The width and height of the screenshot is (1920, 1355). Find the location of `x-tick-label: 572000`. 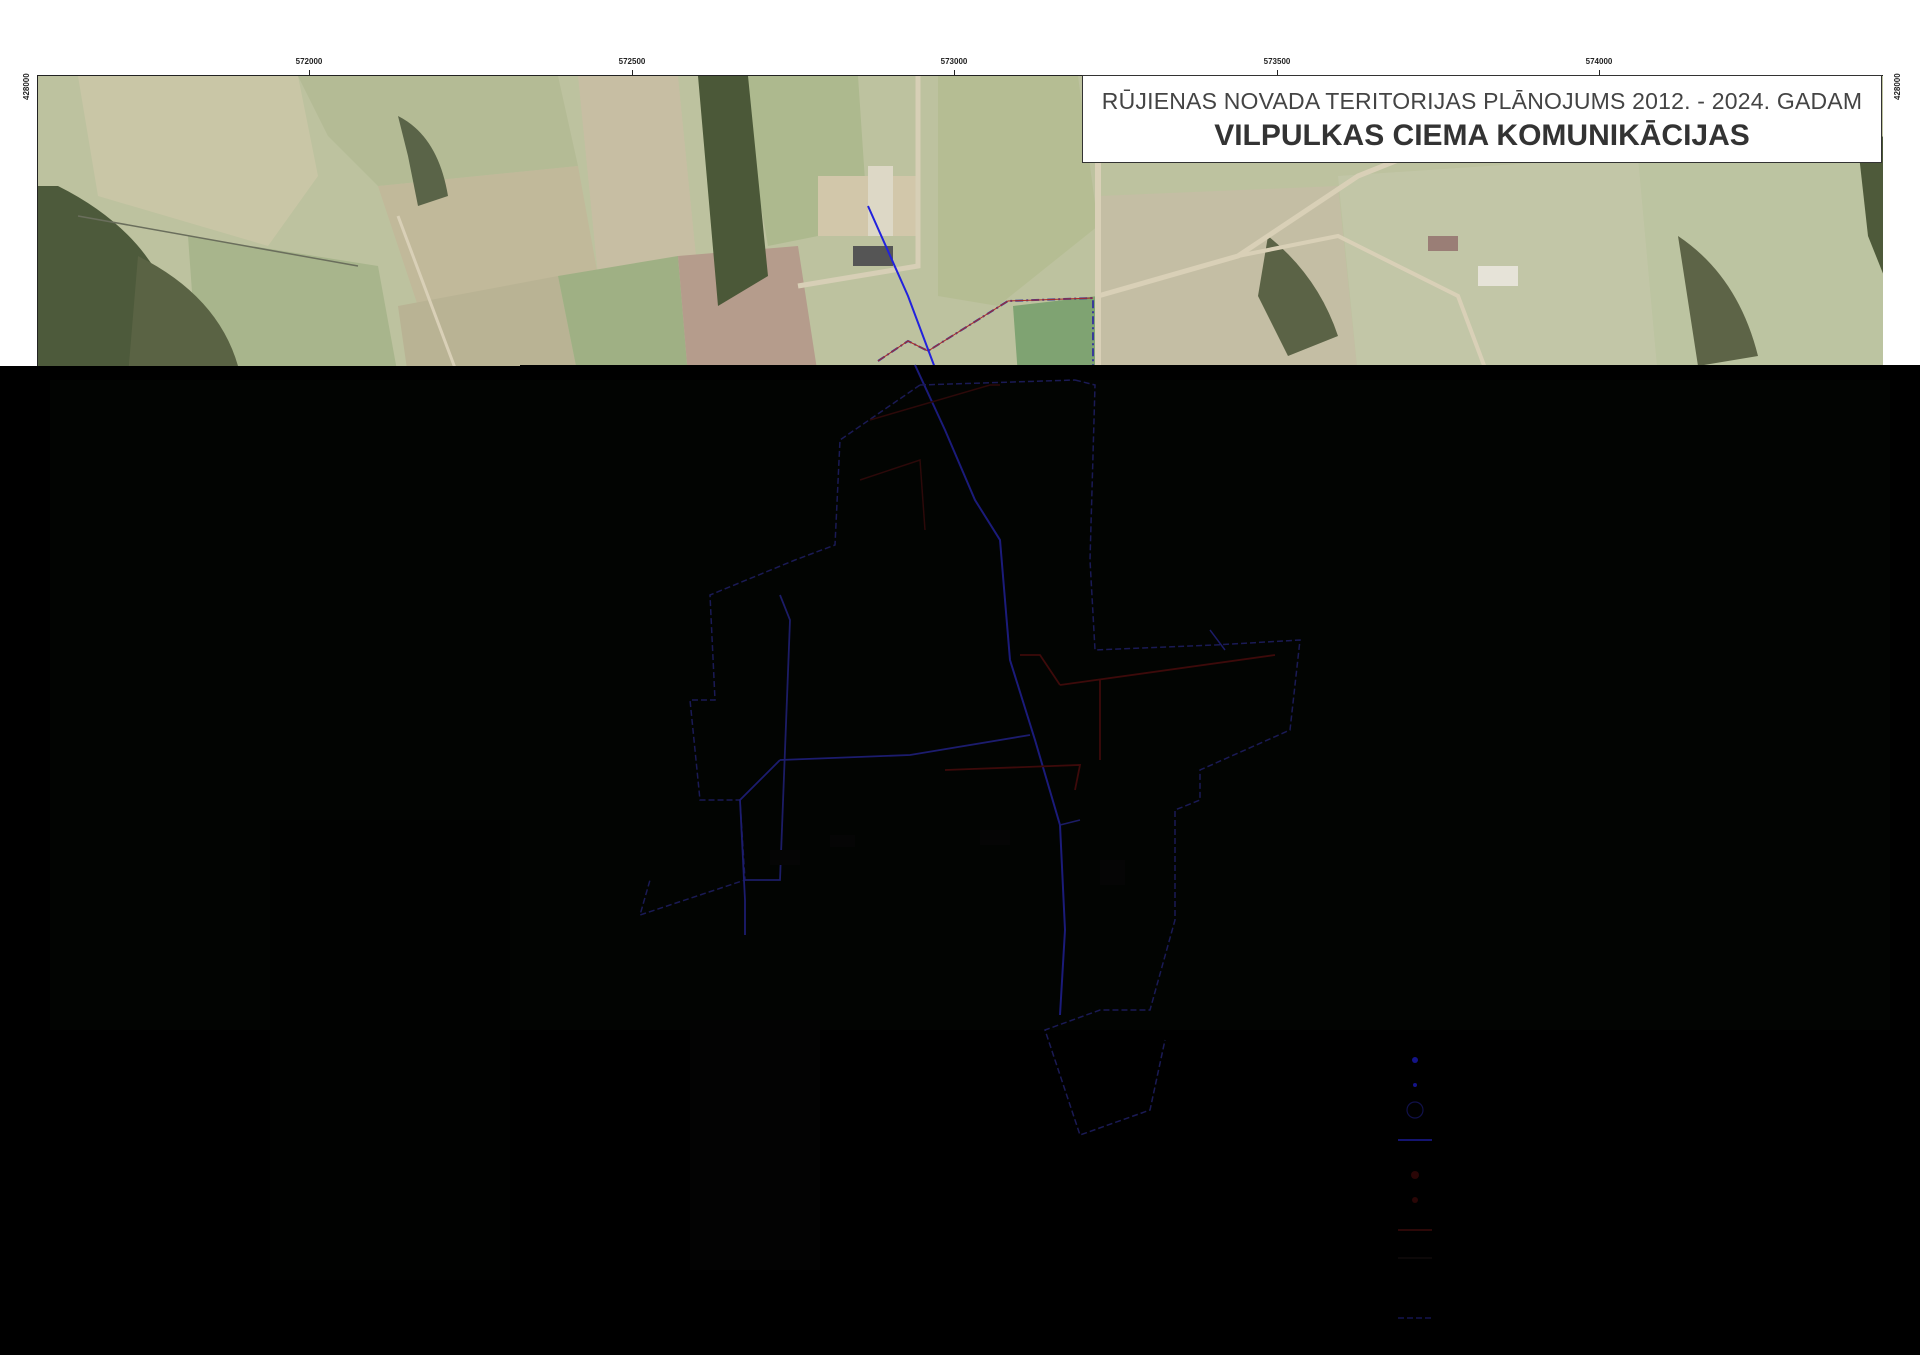

x-tick-label: 572000 is located at coordinates (309, 61).